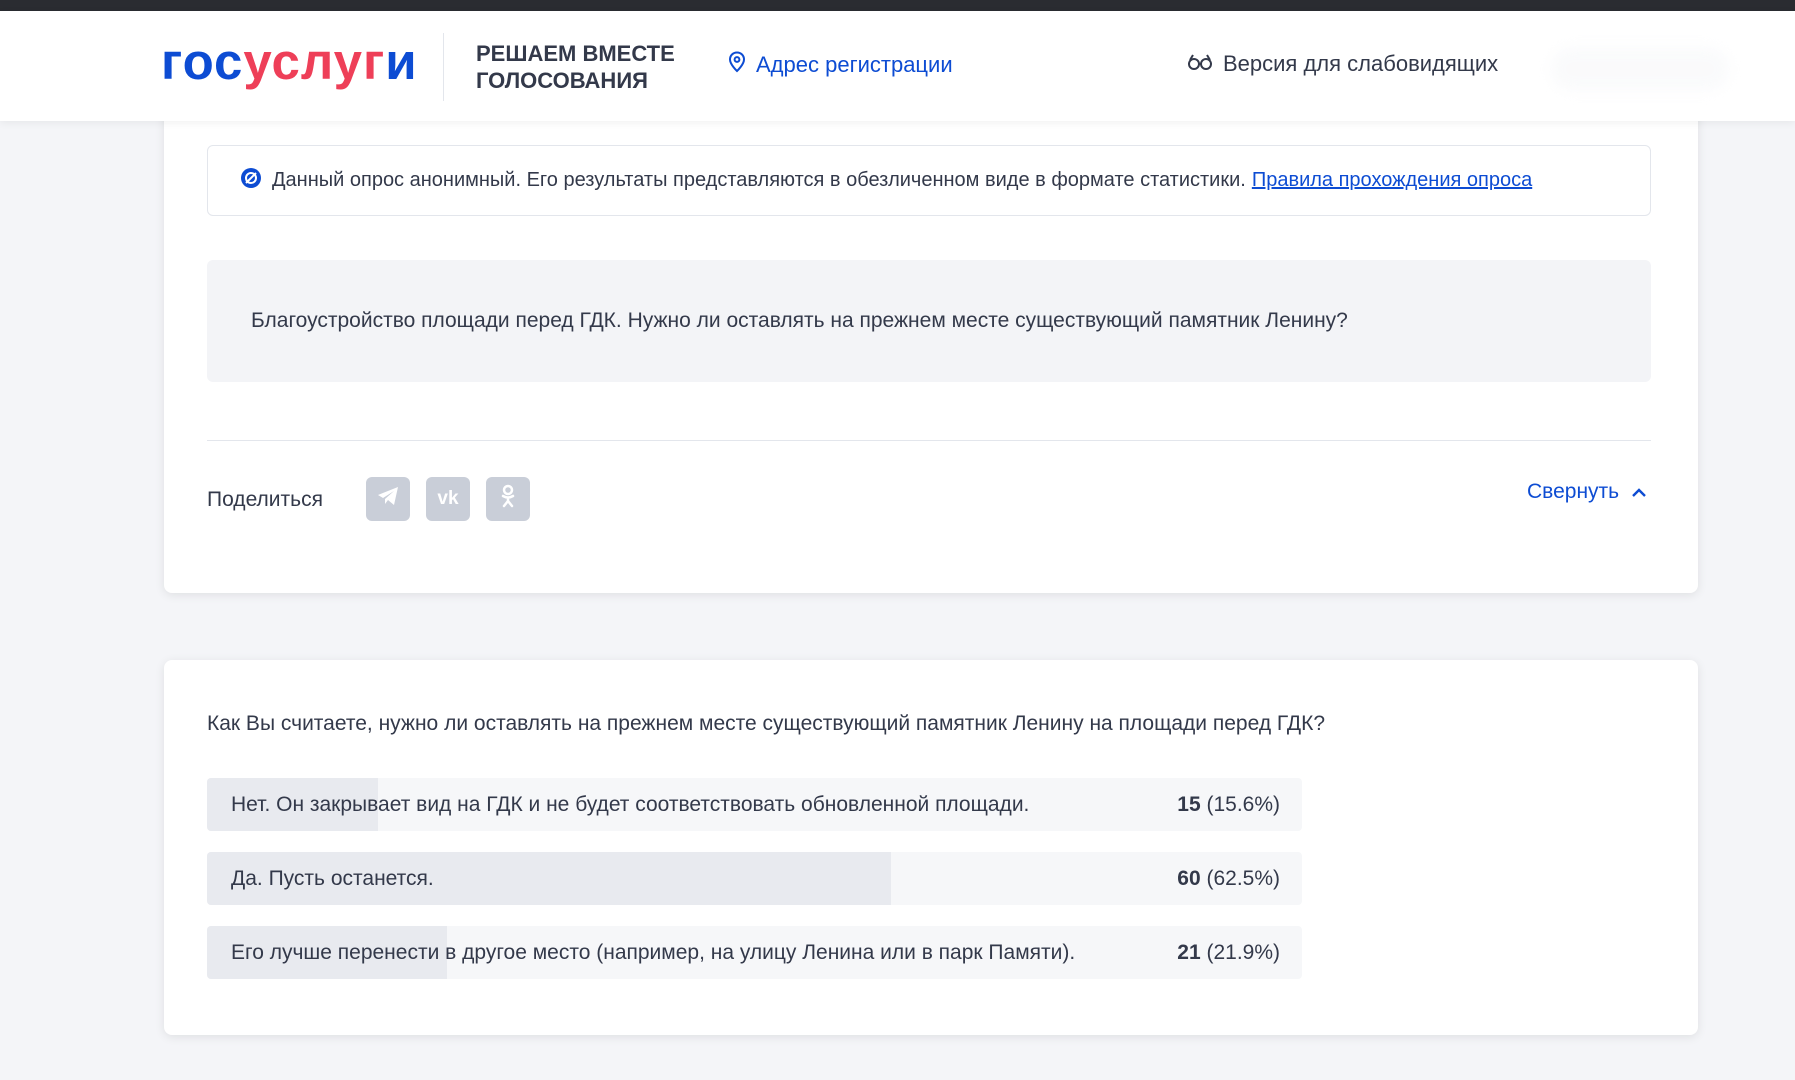 This screenshot has height=1080, width=1795. Describe the element at coordinates (1639, 492) in the screenshot. I see `chevron-up-icon` at that location.